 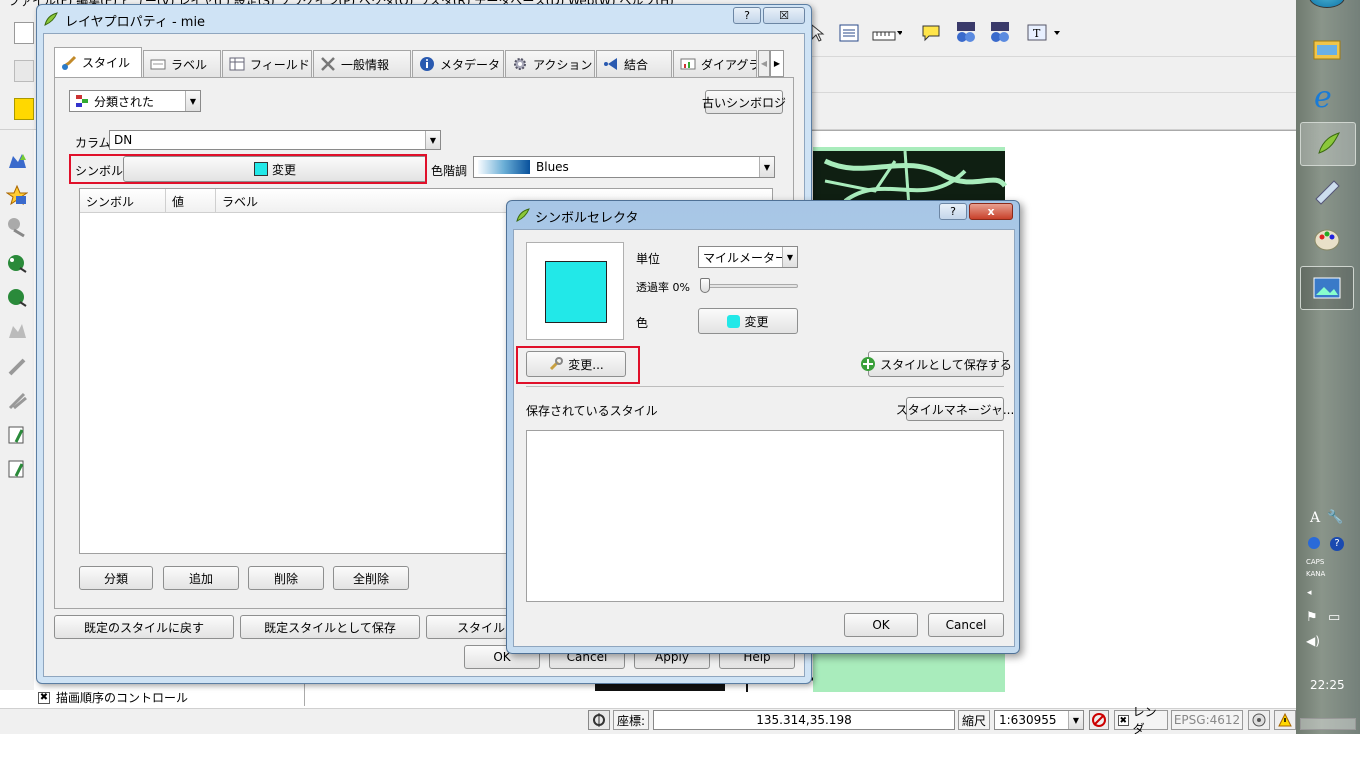 I want to click on map-tips-icon, so click(x=931, y=33).